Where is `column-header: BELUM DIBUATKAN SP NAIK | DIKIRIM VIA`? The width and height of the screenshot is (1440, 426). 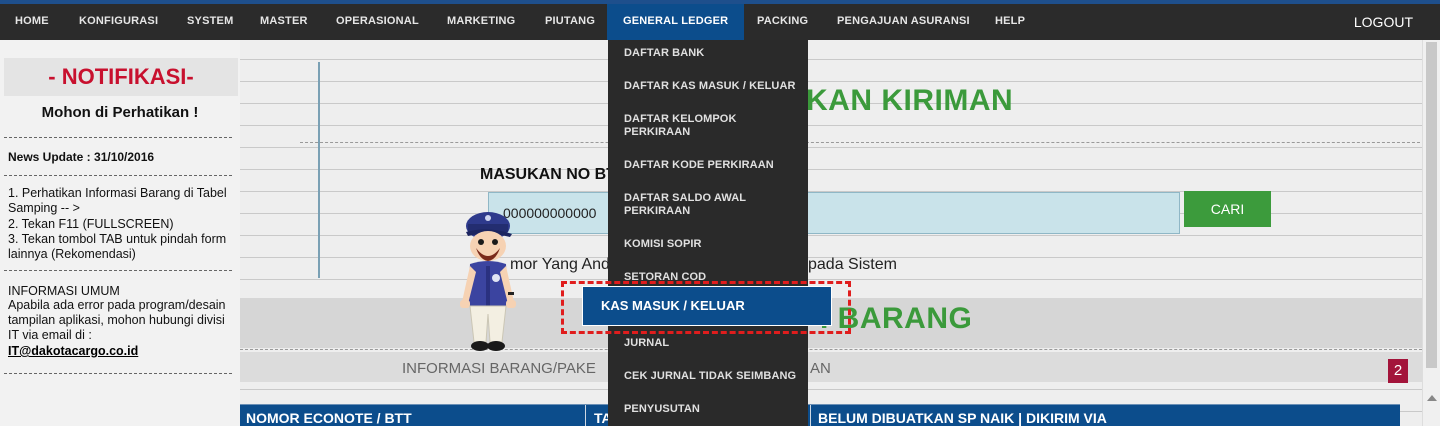 column-header: BELUM DIBUATKAN SP NAIK | DIKIRIM VIA is located at coordinates (962, 418).